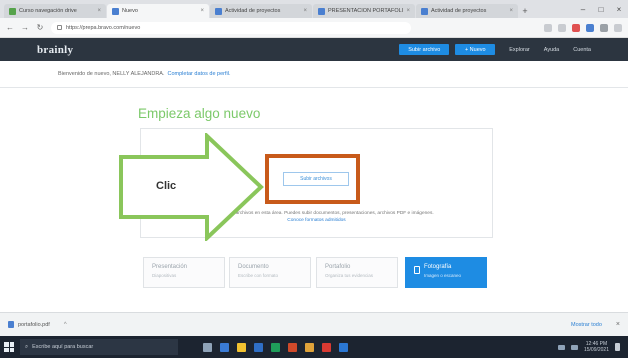 Image resolution: width=628 pixels, height=358 pixels. Describe the element at coordinates (65, 325) in the screenshot. I see `chevron-up-icon: ^` at that location.